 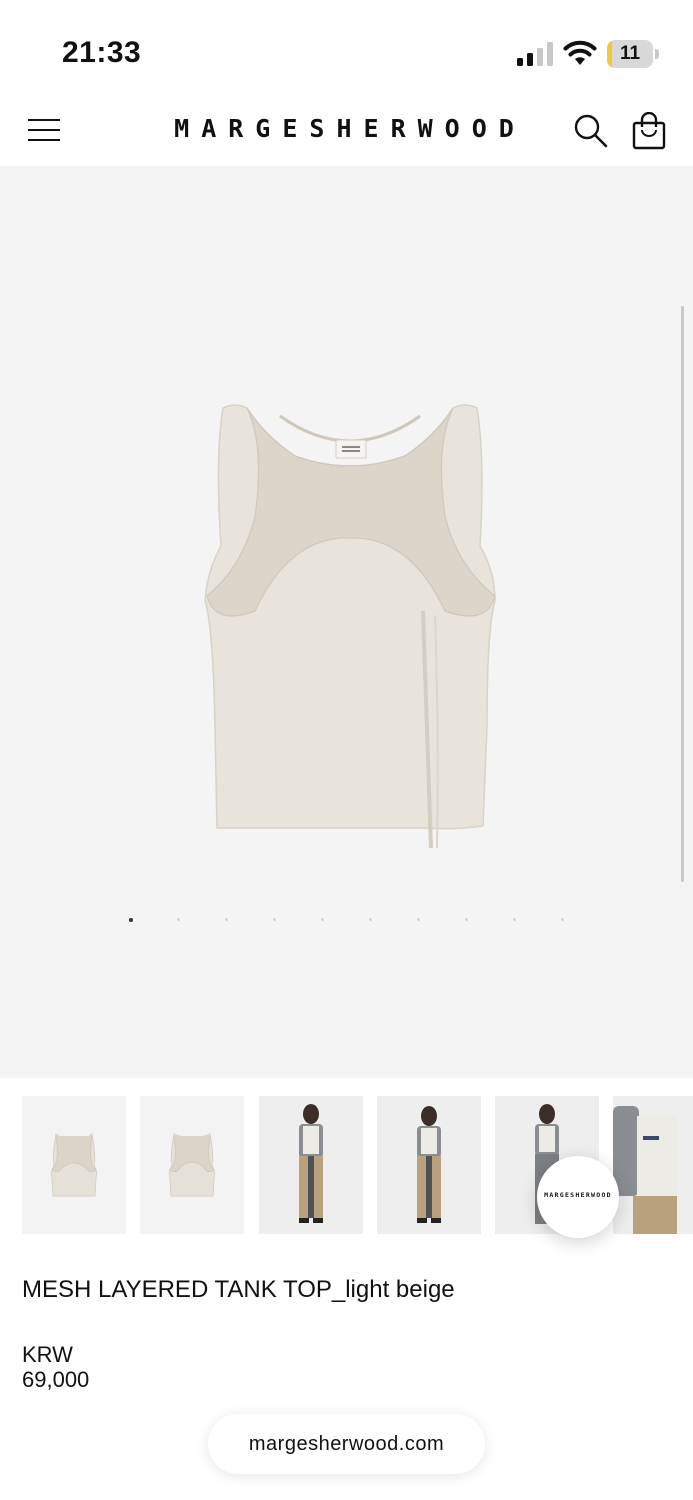 What do you see at coordinates (346, 1444) in the screenshot?
I see `browser-url-bar: margesherwood.com` at bounding box center [346, 1444].